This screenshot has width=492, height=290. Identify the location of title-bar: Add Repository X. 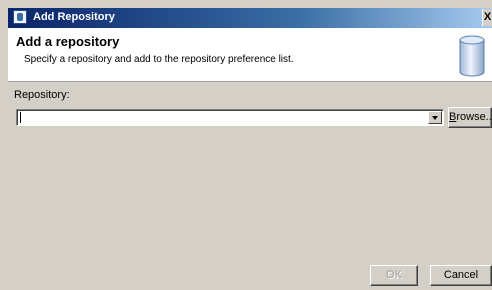
(250, 18).